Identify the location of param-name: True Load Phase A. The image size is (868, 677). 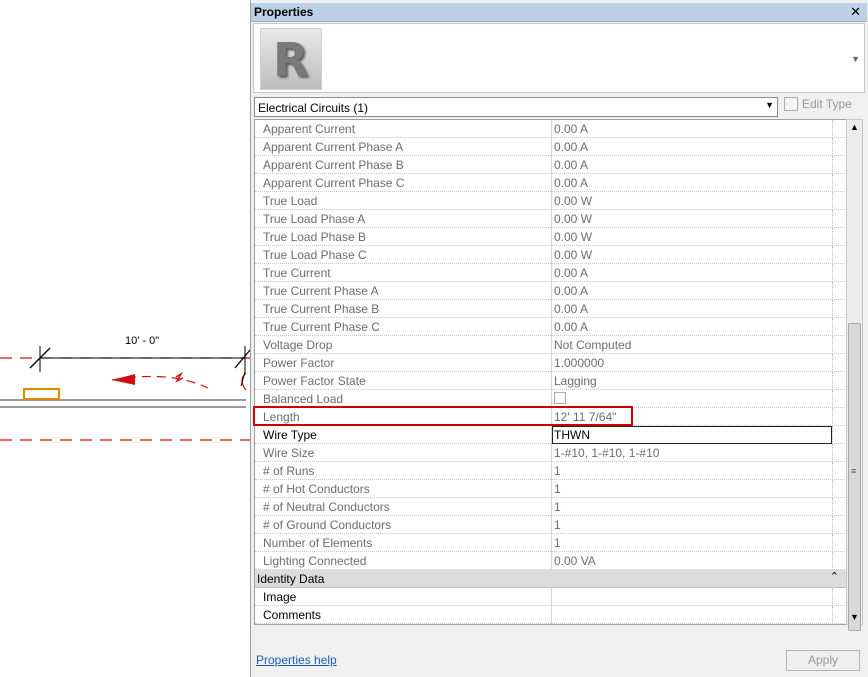
(314, 219).